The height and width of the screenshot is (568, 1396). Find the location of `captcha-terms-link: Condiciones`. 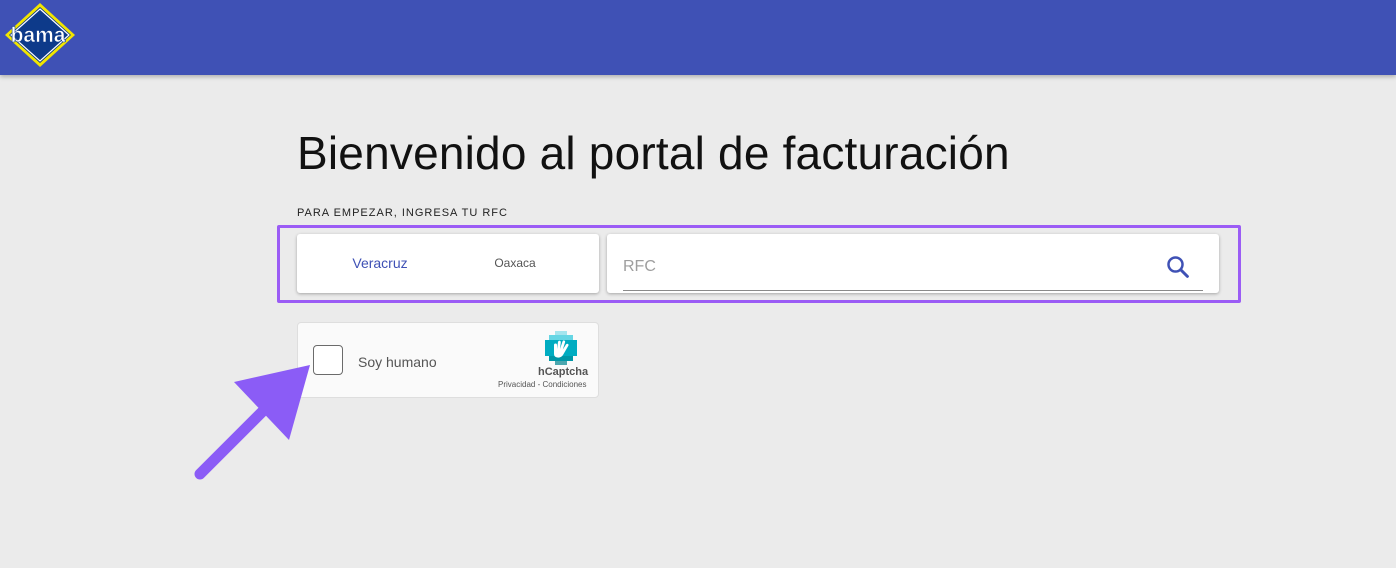

captcha-terms-link: Condiciones is located at coordinates (564, 384).